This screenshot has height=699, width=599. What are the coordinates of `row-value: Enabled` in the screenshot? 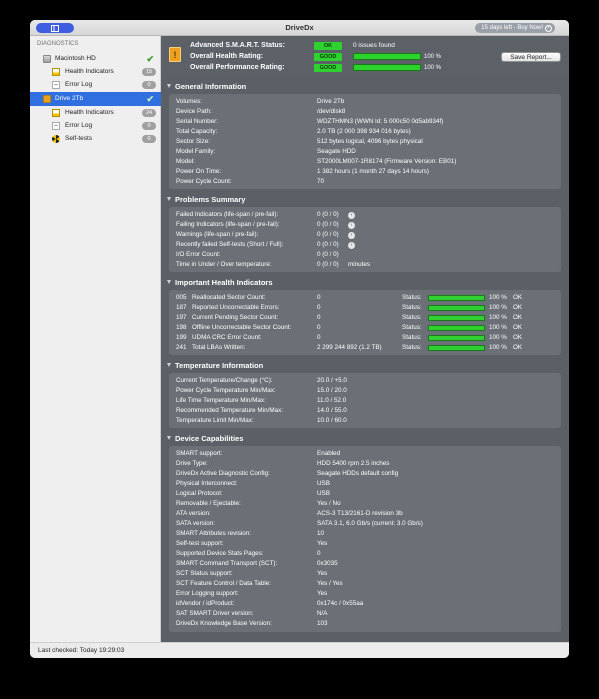 It's located at (329, 453).